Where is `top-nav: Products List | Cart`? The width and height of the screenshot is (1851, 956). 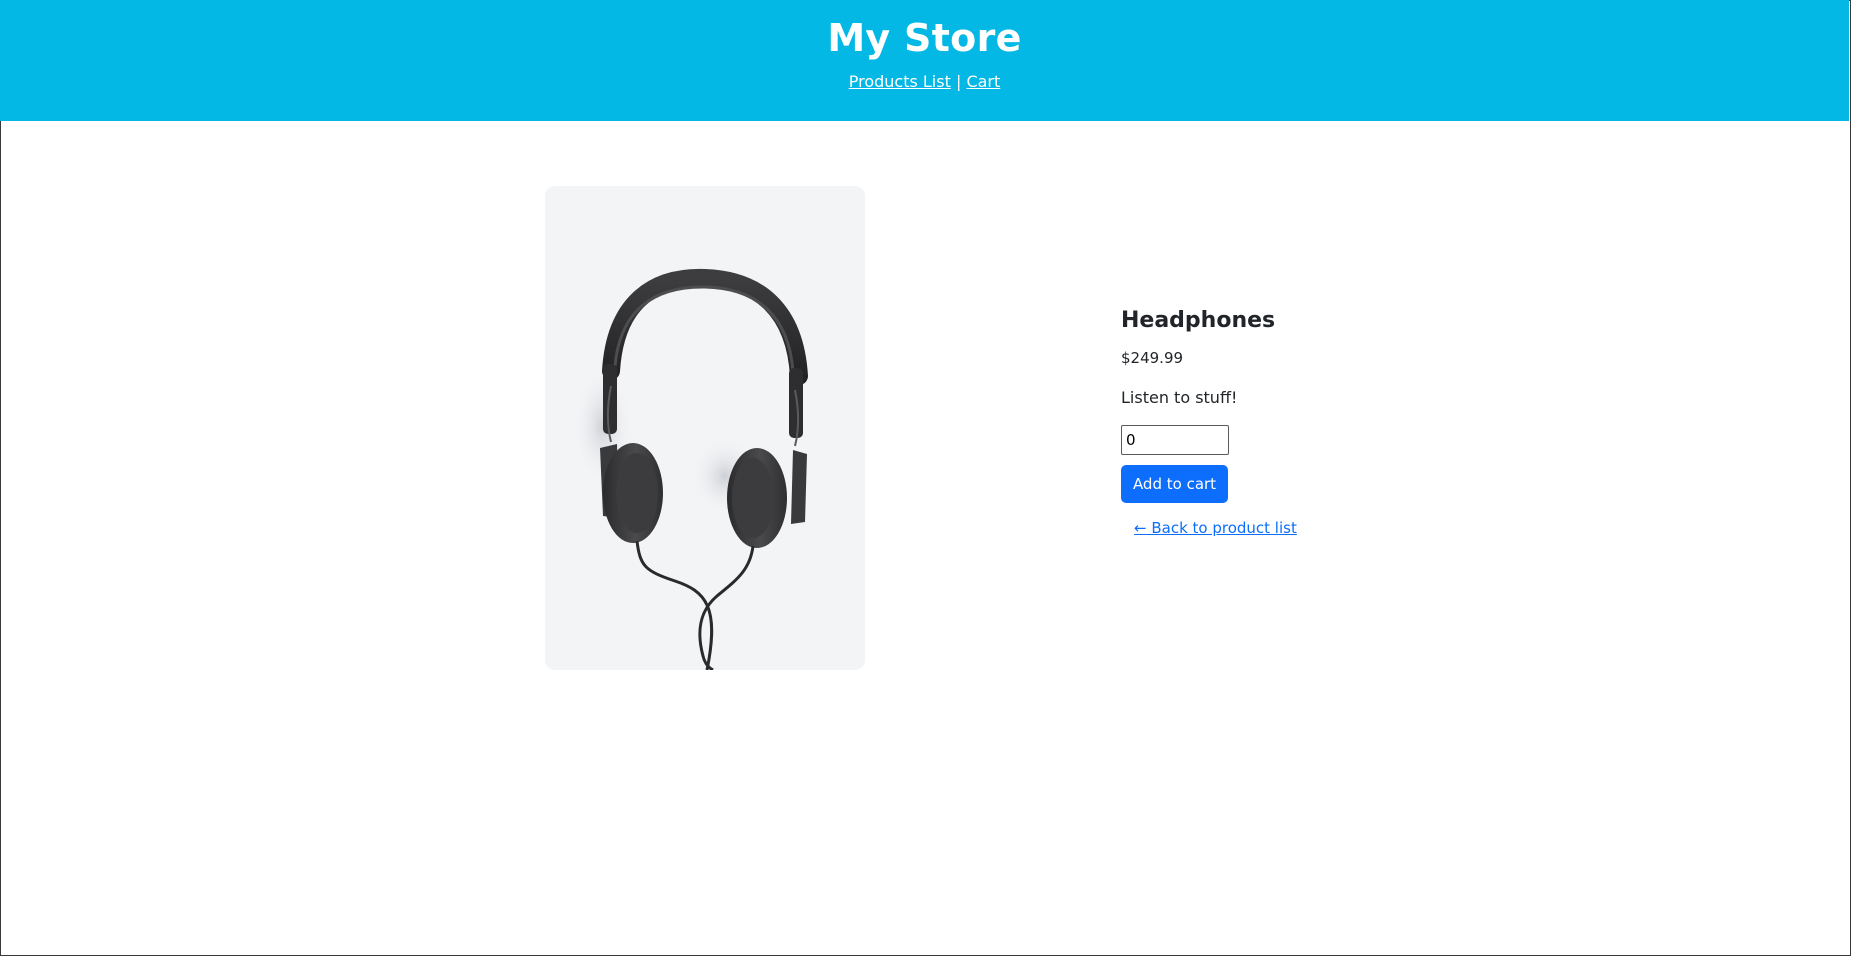
top-nav: Products List | Cart is located at coordinates (924, 82).